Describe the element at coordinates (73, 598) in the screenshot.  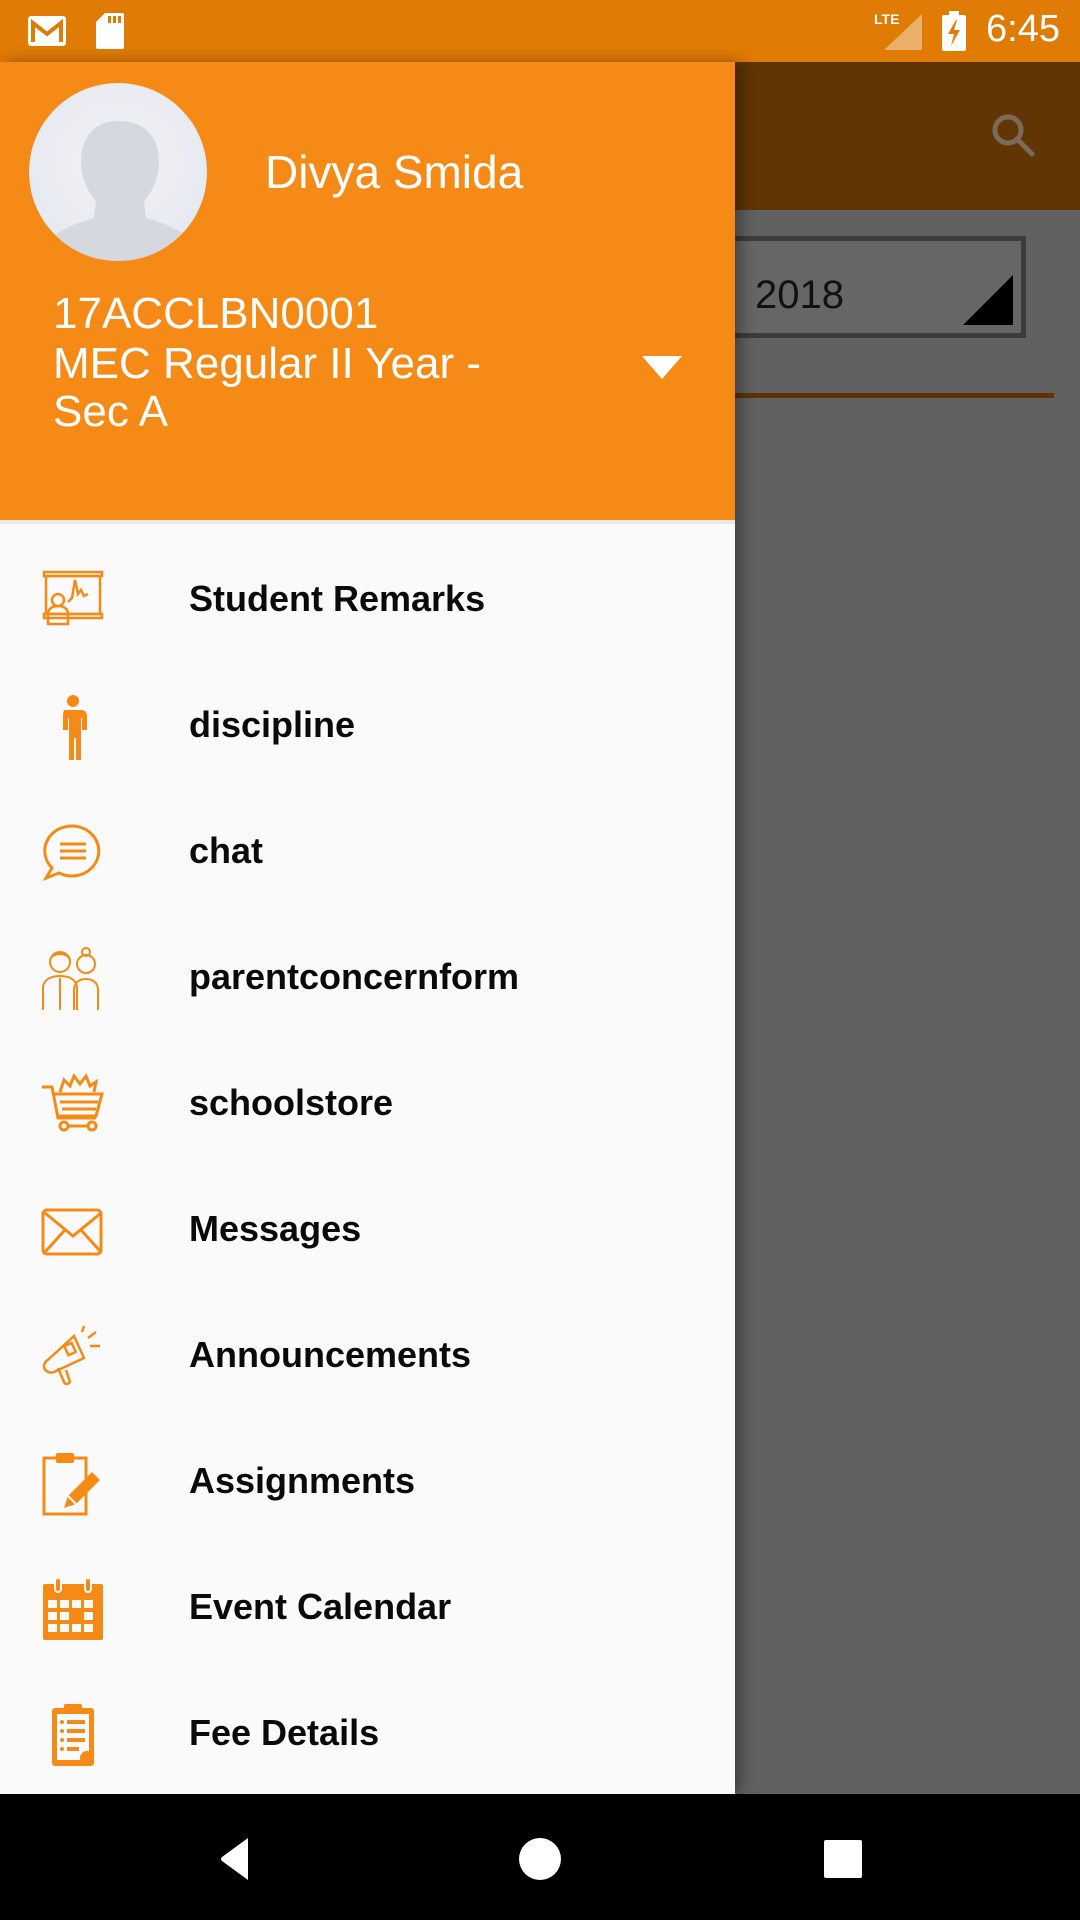
I see `presentation-board-icon` at that location.